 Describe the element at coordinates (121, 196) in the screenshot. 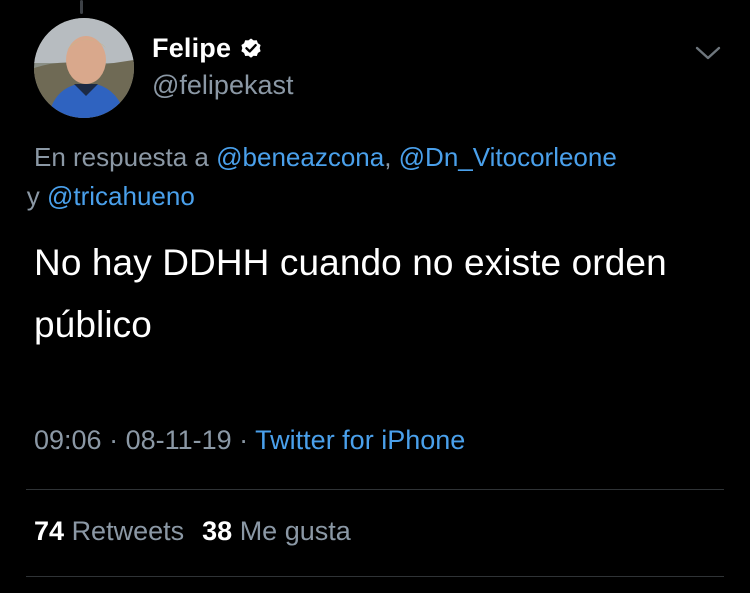

I see `mention-link: @tricahueno` at that location.